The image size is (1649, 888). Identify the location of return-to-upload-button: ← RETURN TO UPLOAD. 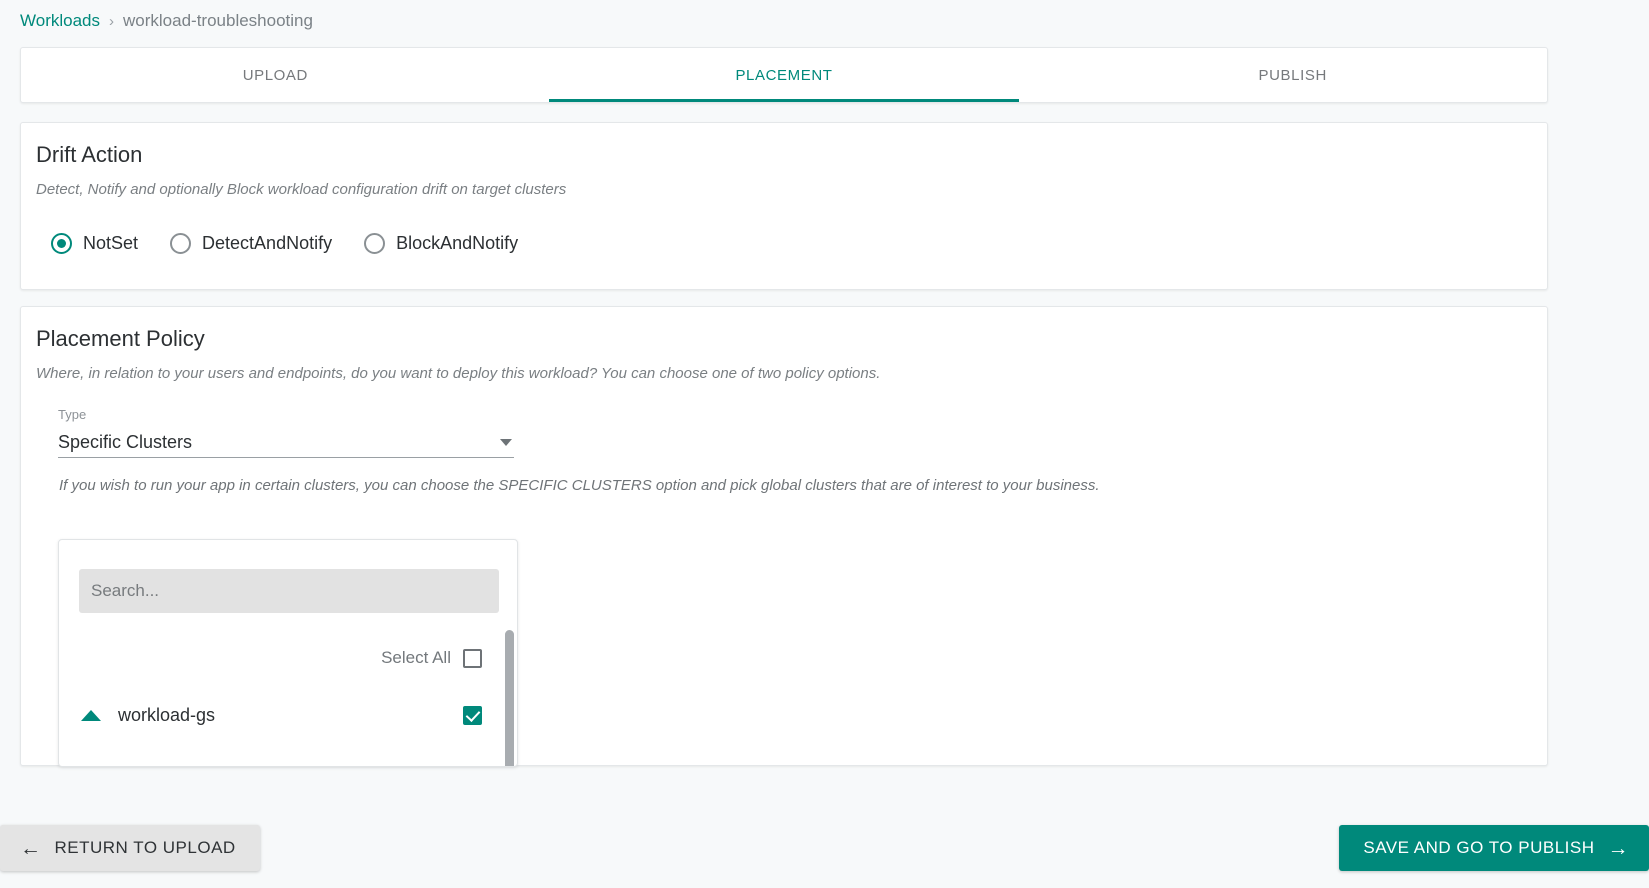
(130, 848).